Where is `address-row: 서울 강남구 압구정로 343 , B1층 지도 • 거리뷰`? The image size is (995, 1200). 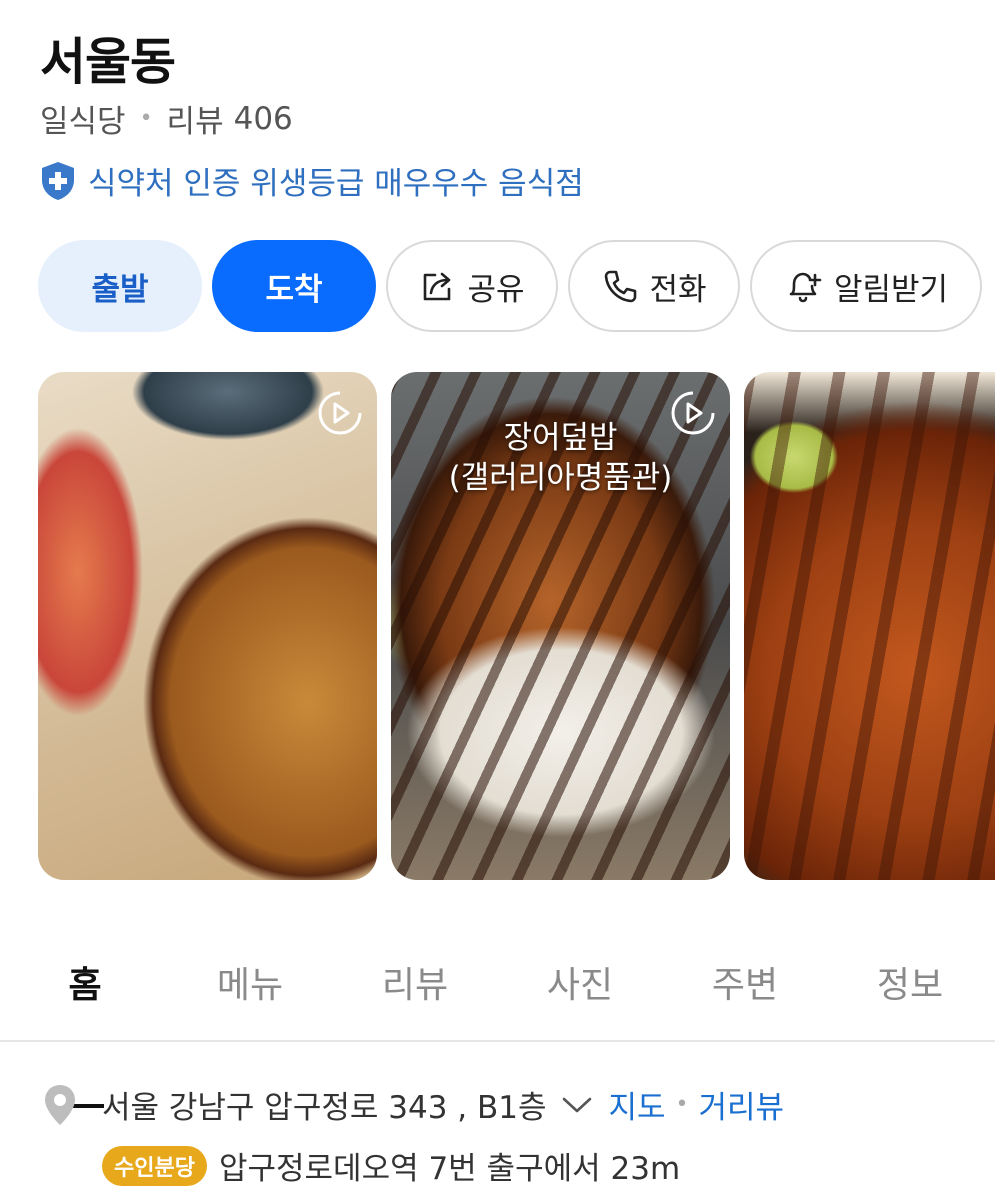 address-row: 서울 강남구 압구정로 343 , B1층 지도 • 거리뷰 is located at coordinates (413, 1104).